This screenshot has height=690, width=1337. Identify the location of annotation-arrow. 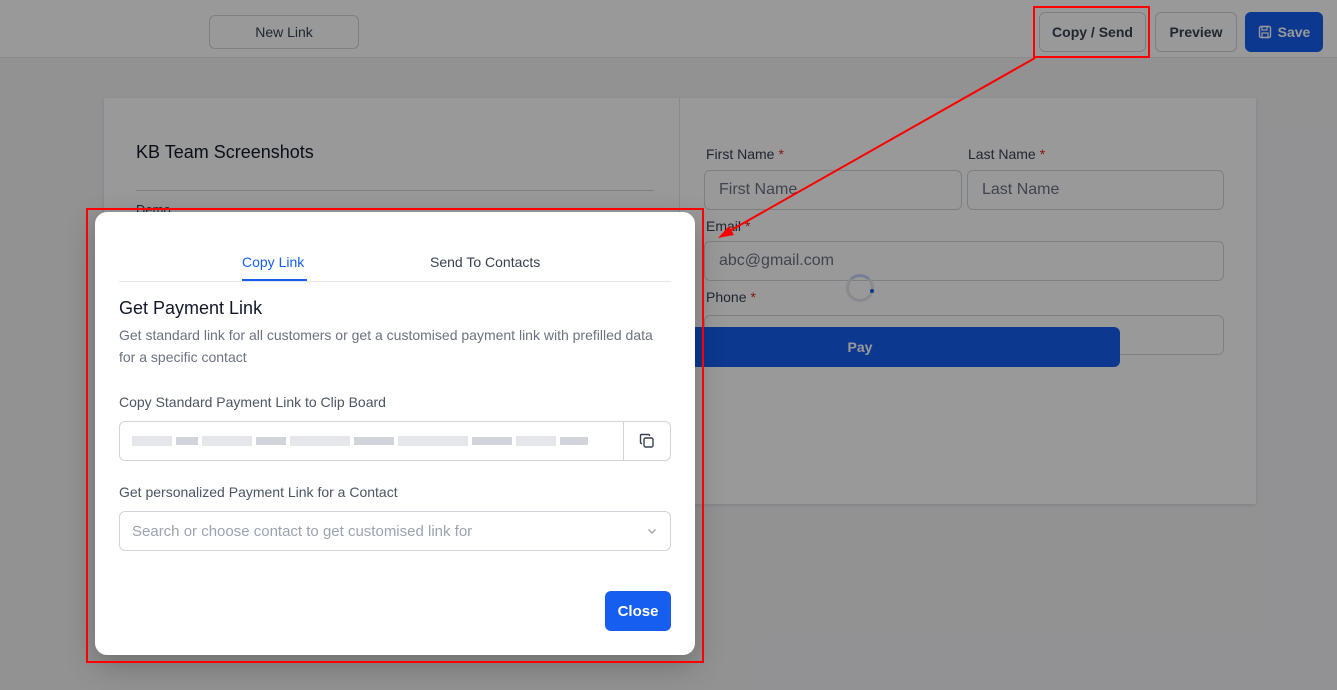
(877, 147).